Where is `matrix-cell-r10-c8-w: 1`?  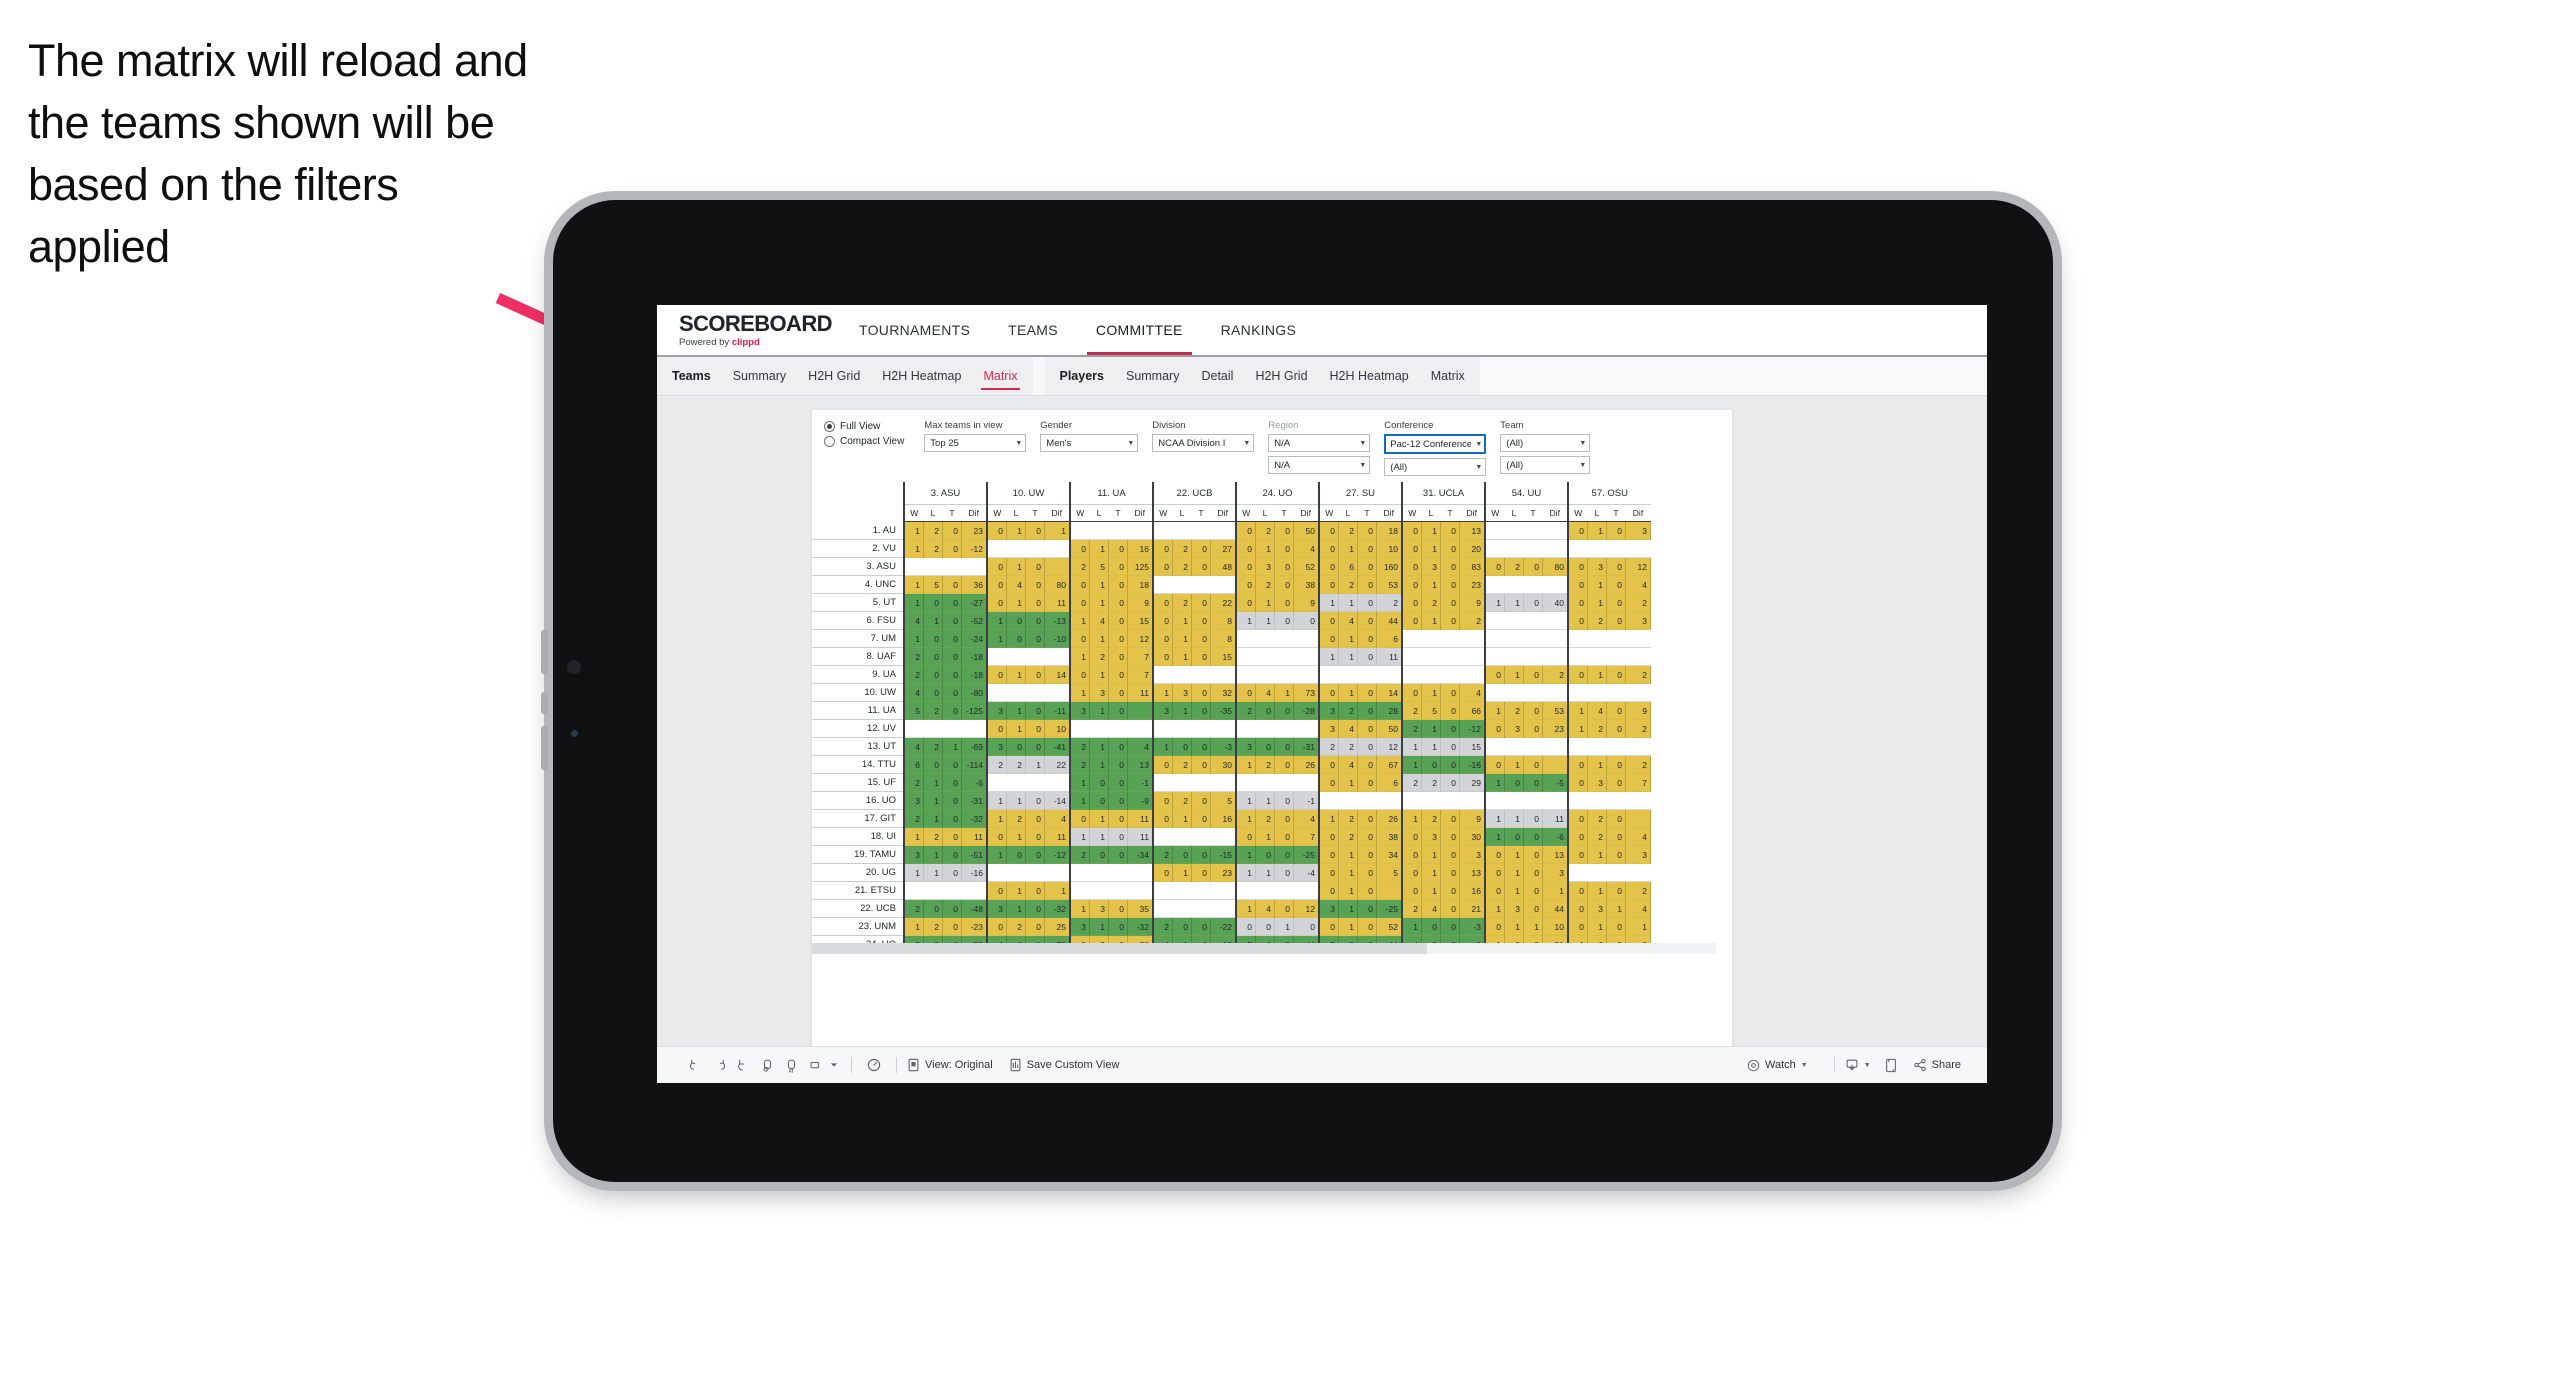
matrix-cell-r10-c8-w: 1 is located at coordinates (1577, 710).